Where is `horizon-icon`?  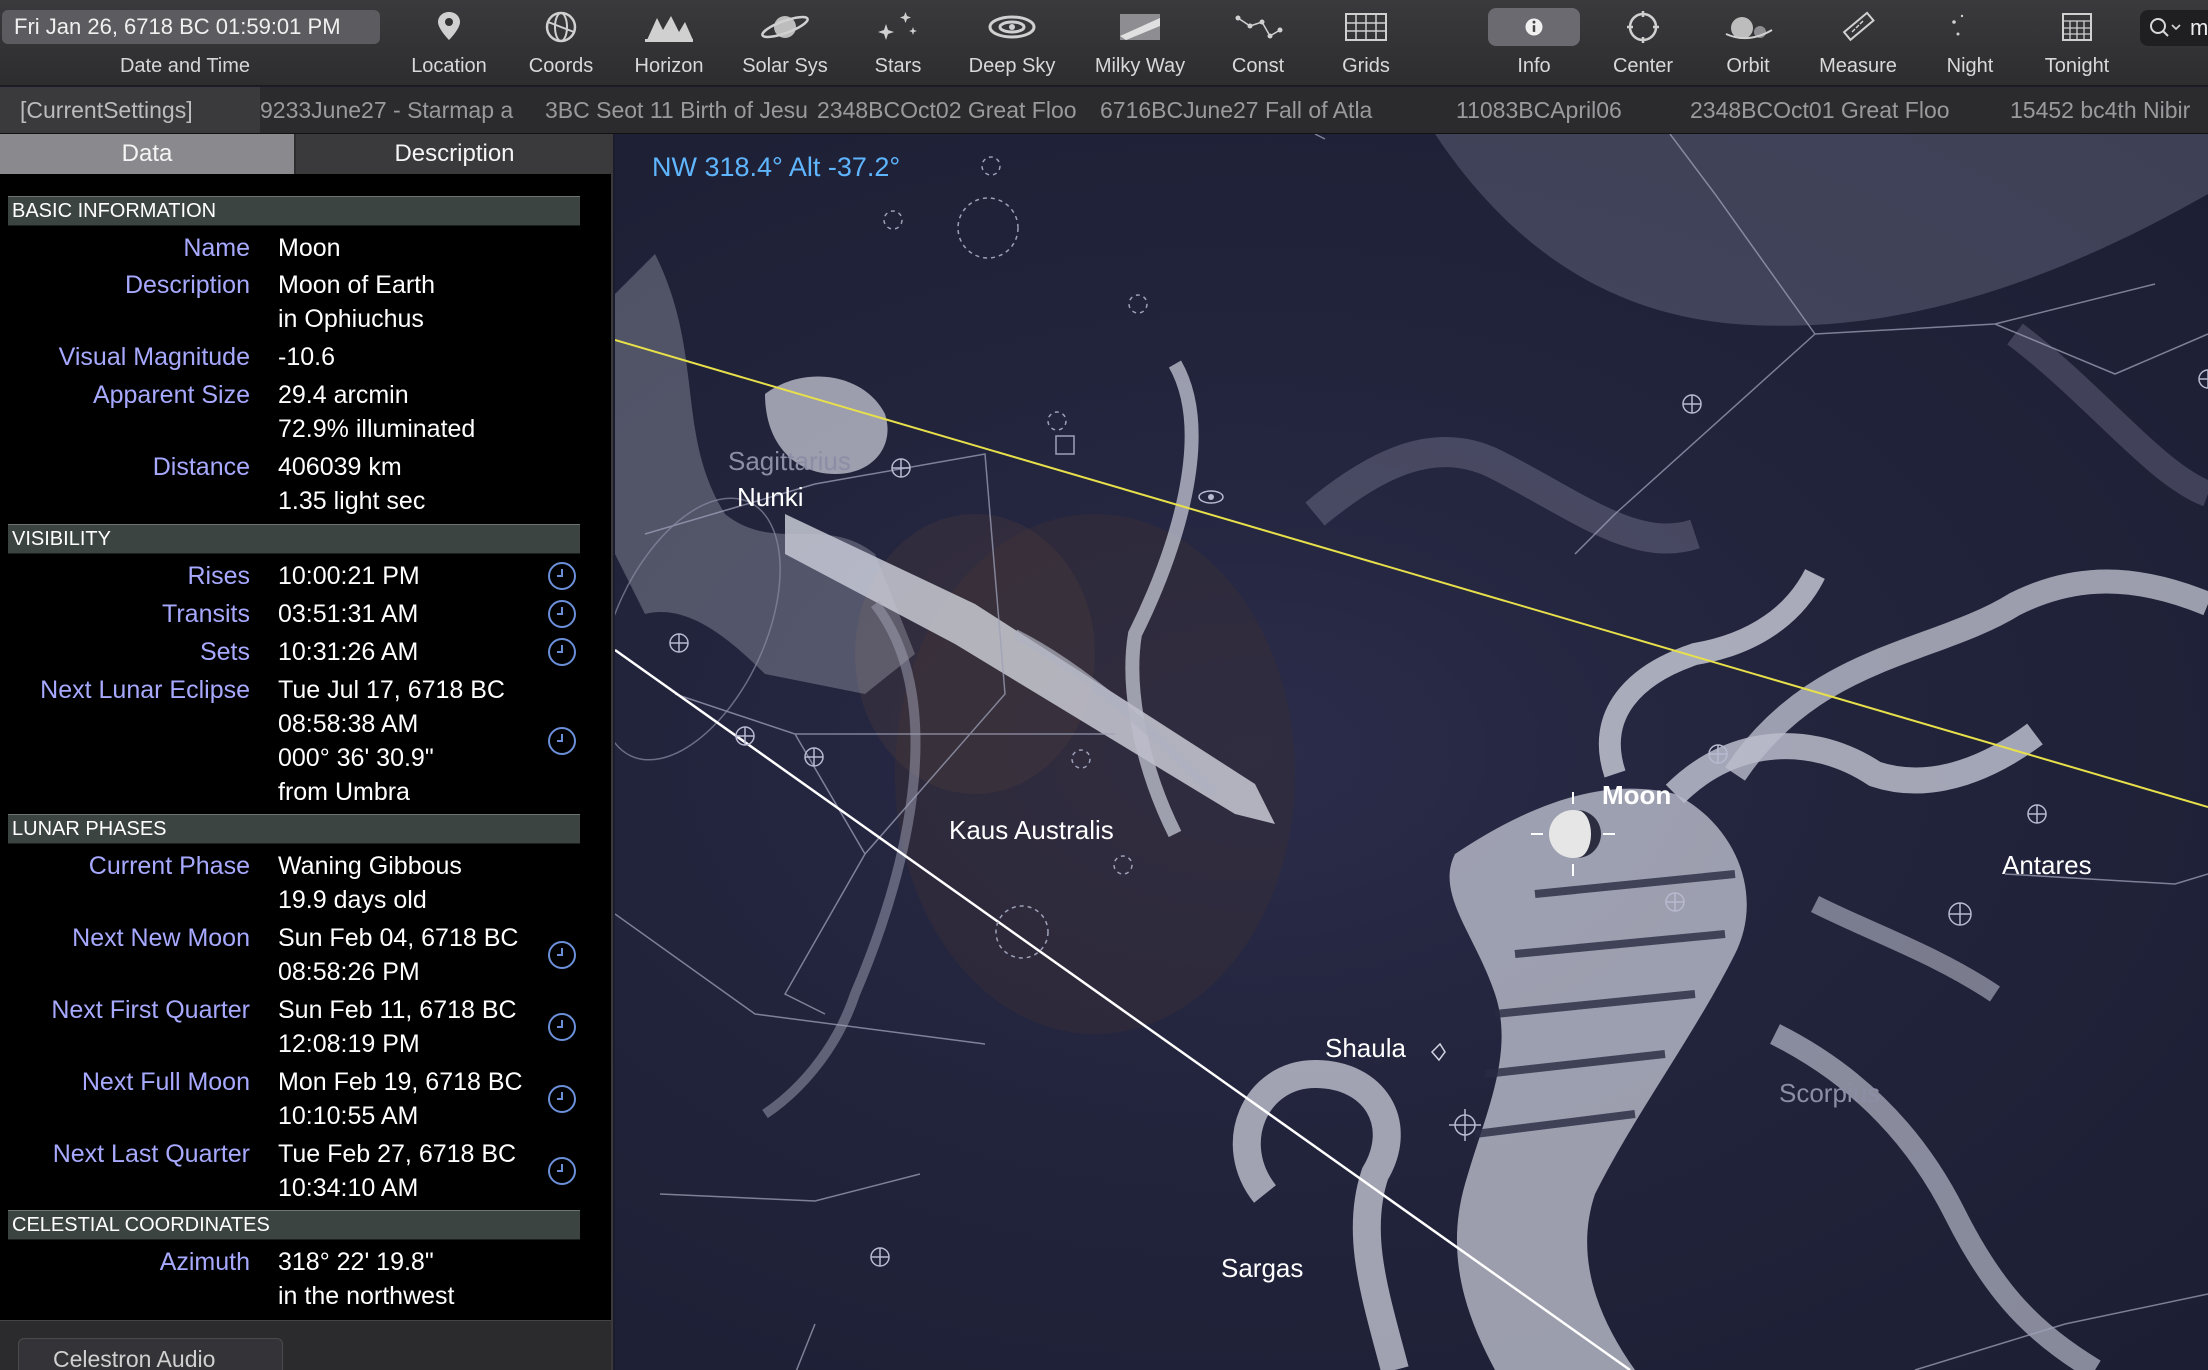 horizon-icon is located at coordinates (669, 27).